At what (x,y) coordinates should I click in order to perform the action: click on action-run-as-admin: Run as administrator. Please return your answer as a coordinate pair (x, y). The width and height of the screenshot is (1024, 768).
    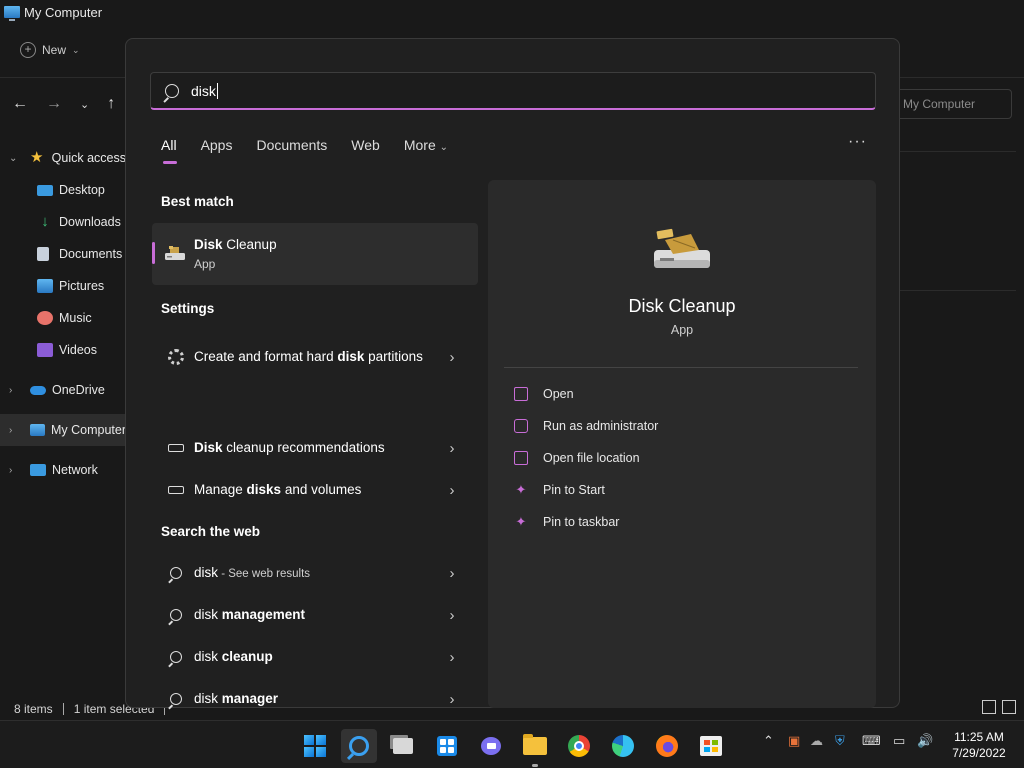
    Looking at the image, I should click on (586, 426).